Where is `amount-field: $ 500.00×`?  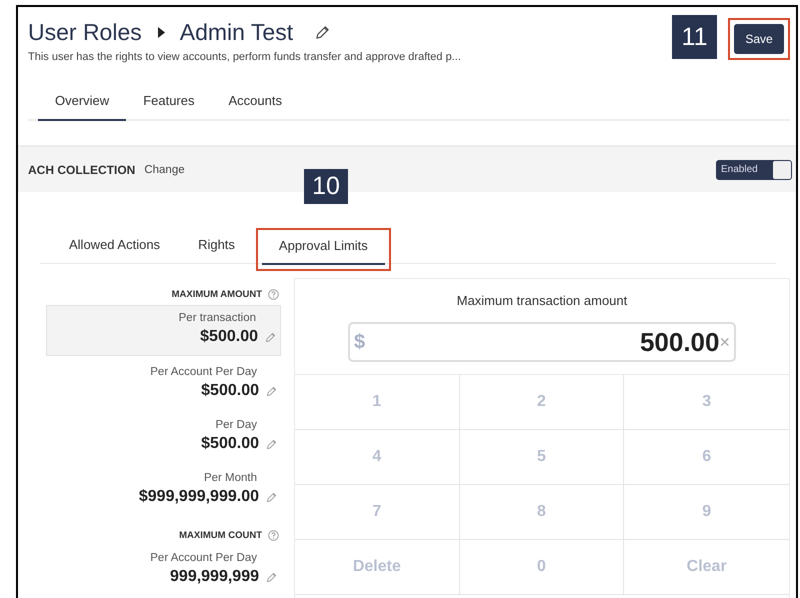 amount-field: $ 500.00× is located at coordinates (542, 342).